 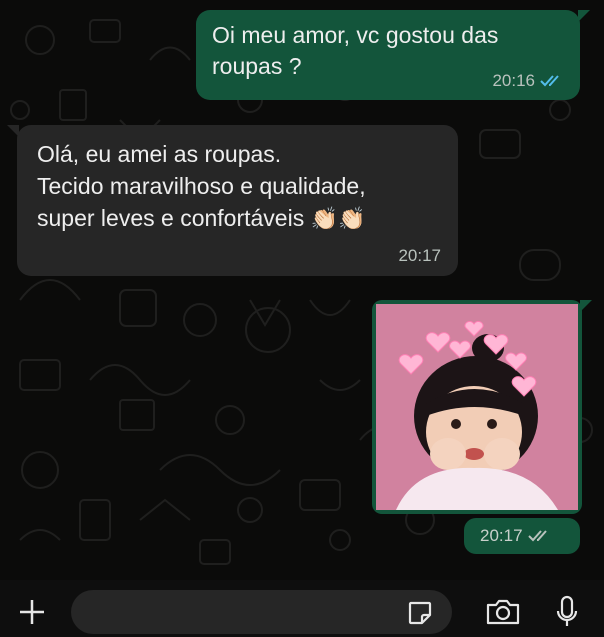 What do you see at coordinates (513, 80) in the screenshot?
I see `message-time: 20:16` at bounding box center [513, 80].